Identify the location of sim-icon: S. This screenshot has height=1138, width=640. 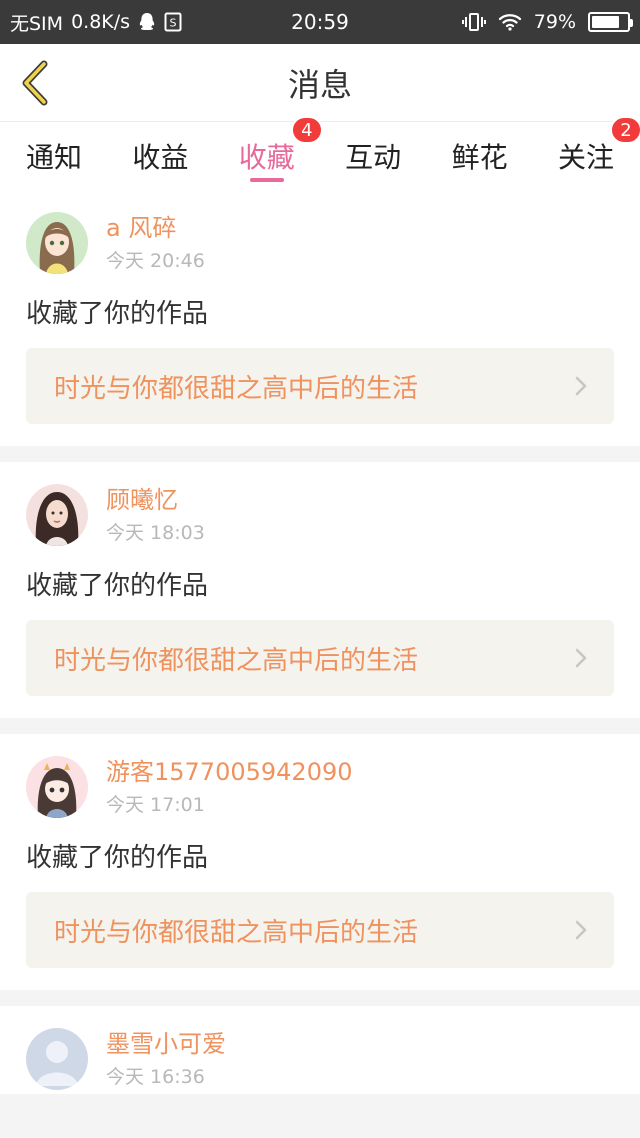
(173, 22).